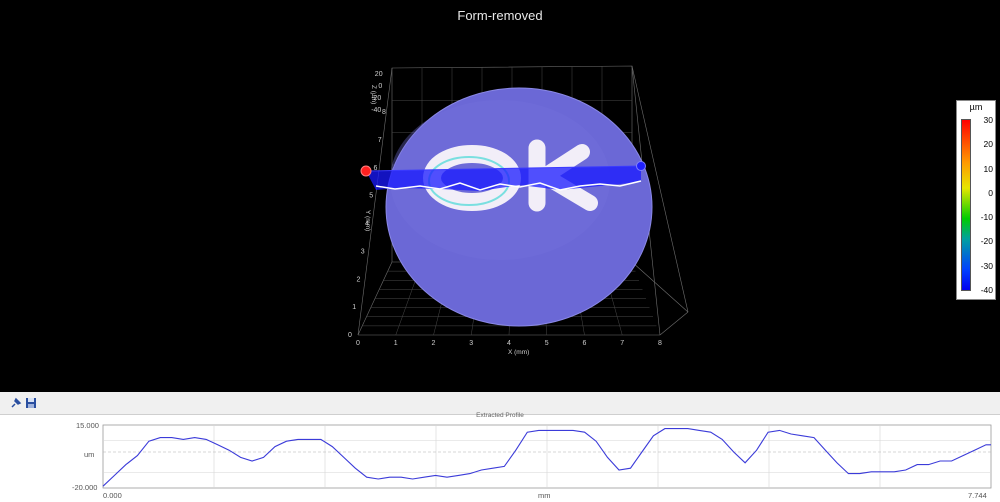 This screenshot has height=502, width=1000. What do you see at coordinates (354, 307) in the screenshot?
I see `y-tick-label: 1` at bounding box center [354, 307].